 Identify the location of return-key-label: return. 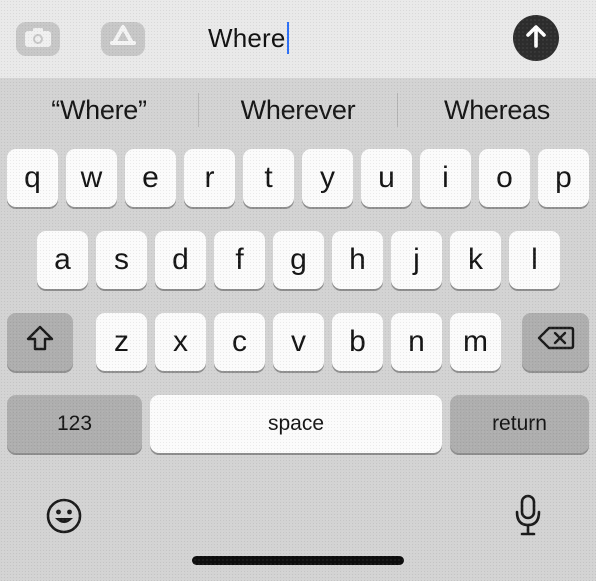
(519, 423).